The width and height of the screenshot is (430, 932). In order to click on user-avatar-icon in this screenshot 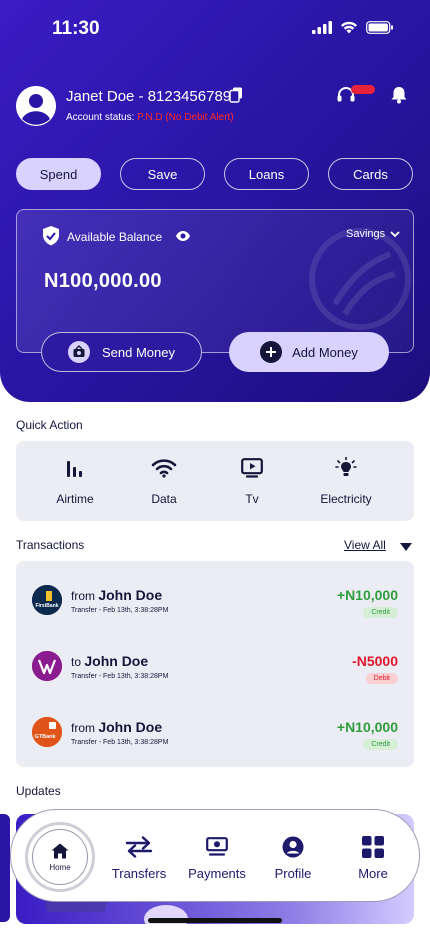, I will do `click(36, 106)`.